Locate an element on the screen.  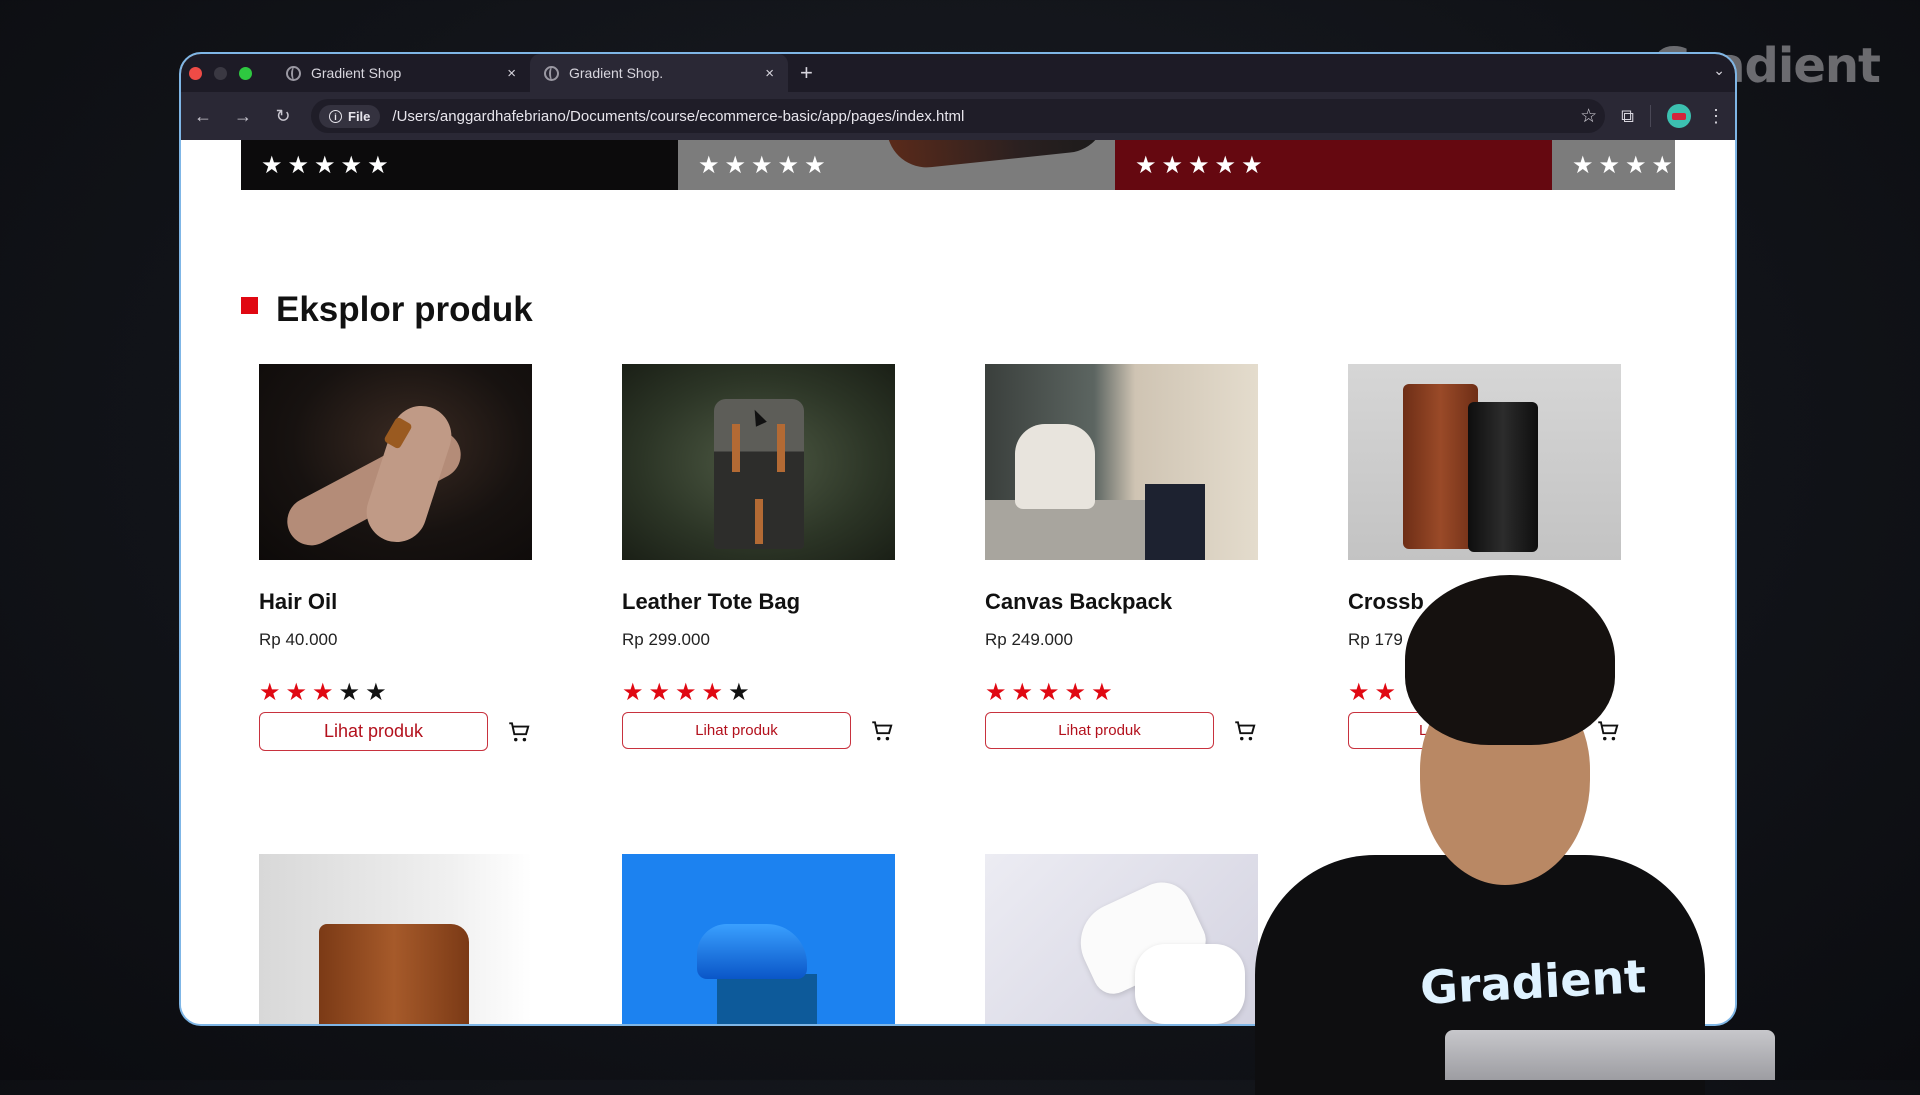
view-product-button: L is located at coordinates (1462, 730).